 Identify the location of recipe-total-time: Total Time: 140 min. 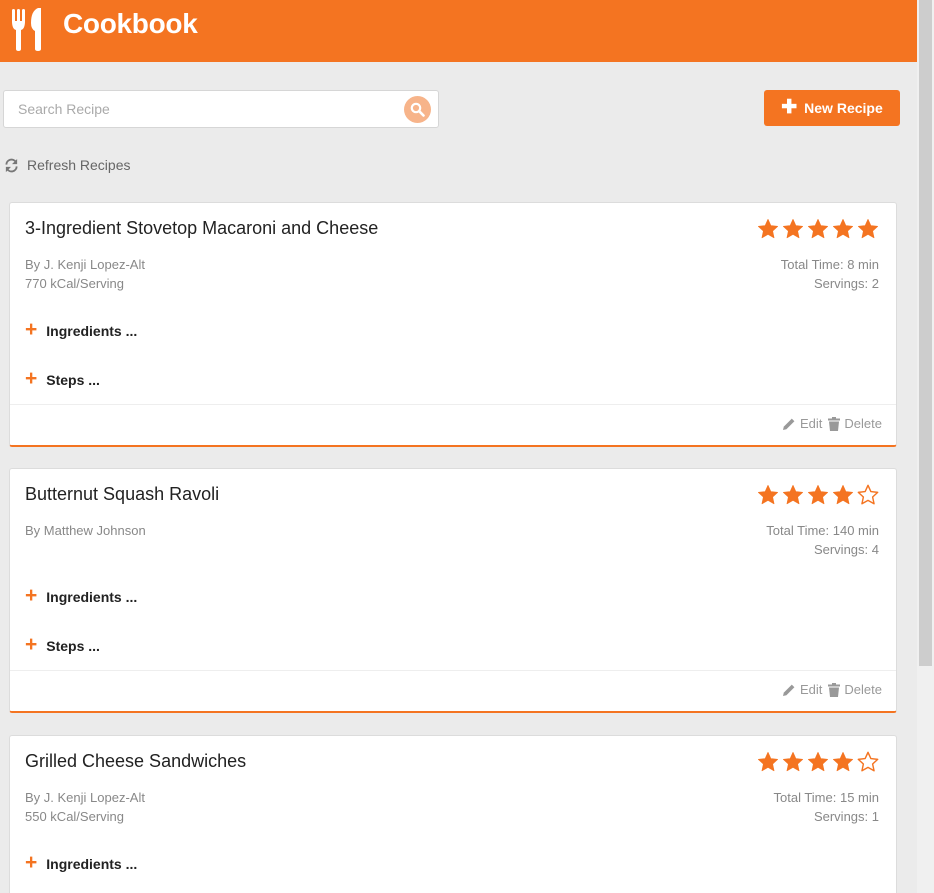
(822, 530).